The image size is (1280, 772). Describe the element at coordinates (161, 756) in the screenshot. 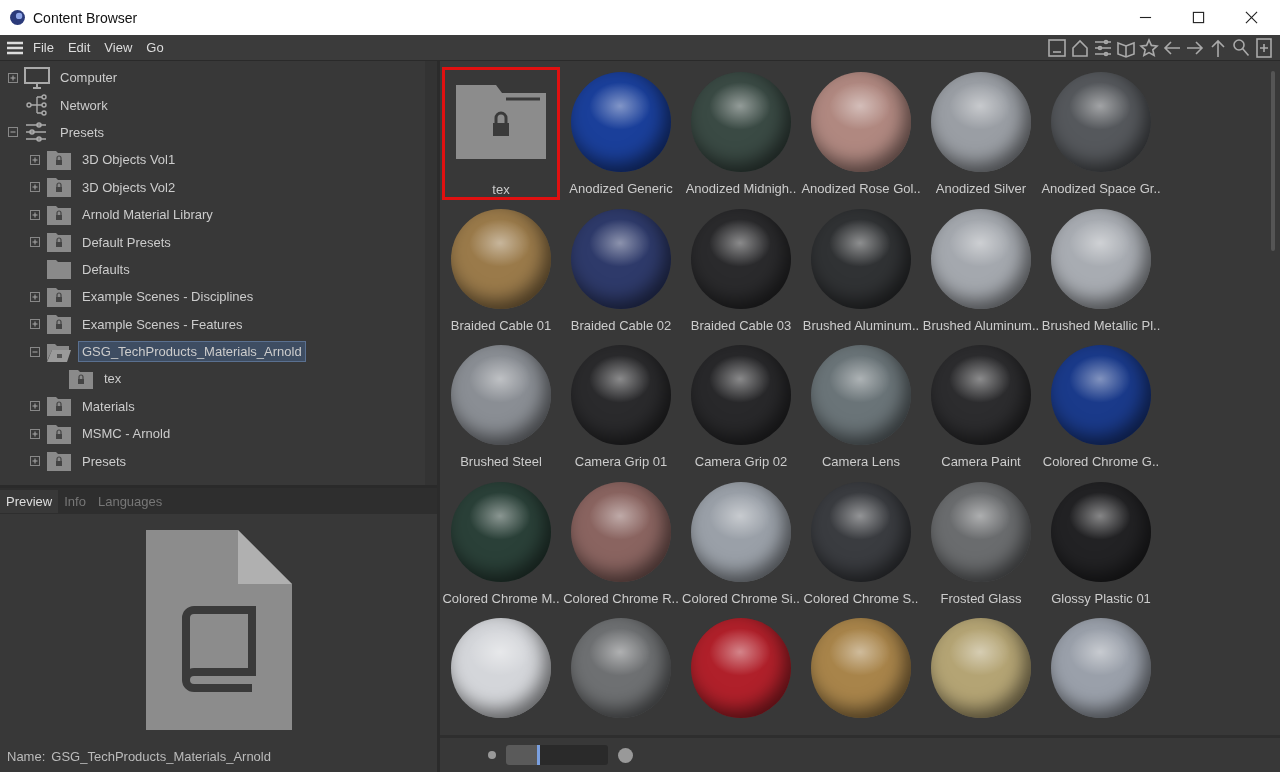

I see `name-value: GSG_TechProducts_Materials_Arnold` at that location.